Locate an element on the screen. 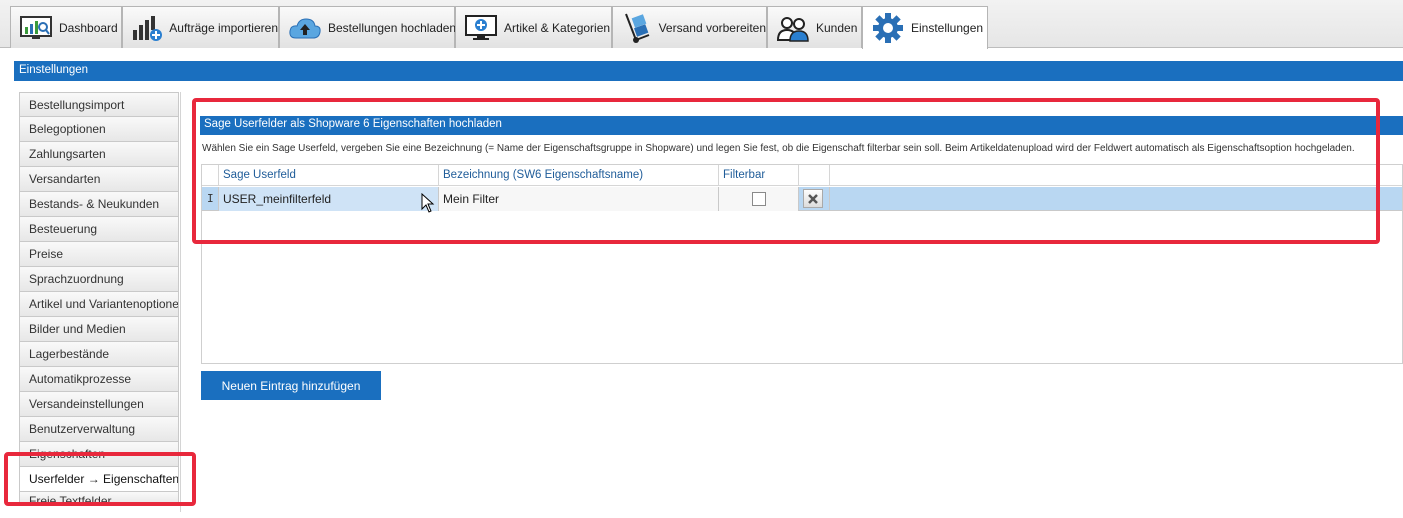 This screenshot has width=1403, height=518. table-row: I USER_meinfilterfeld Mein Filter is located at coordinates (802, 199).